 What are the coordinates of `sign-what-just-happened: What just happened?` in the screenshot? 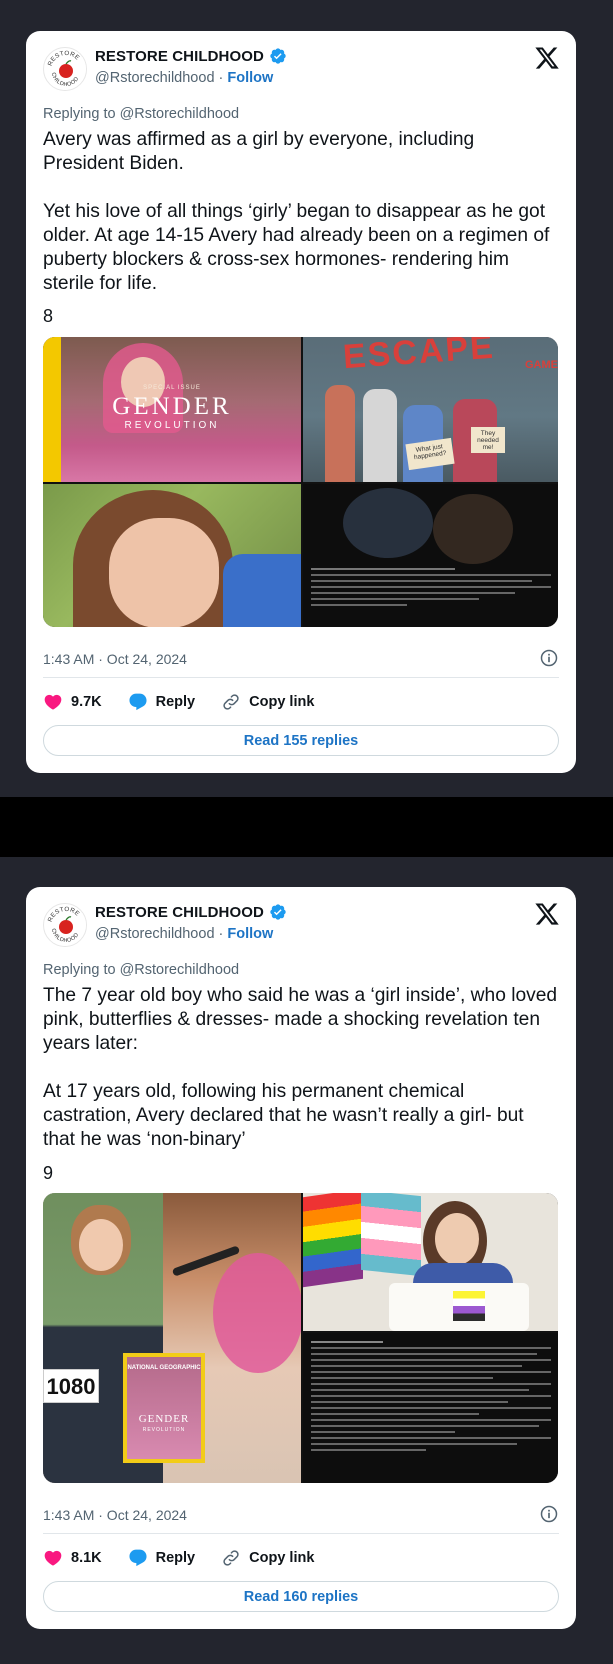 It's located at (430, 454).